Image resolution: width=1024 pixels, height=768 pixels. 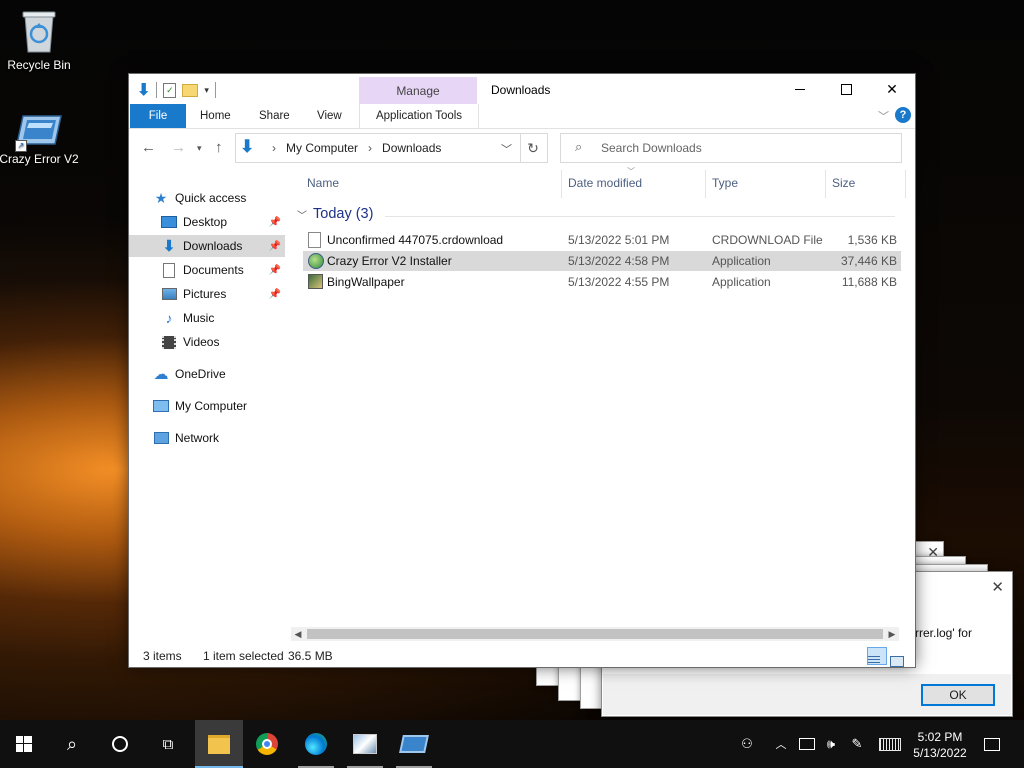 I want to click on forward-icon: →, so click(x=178, y=147).